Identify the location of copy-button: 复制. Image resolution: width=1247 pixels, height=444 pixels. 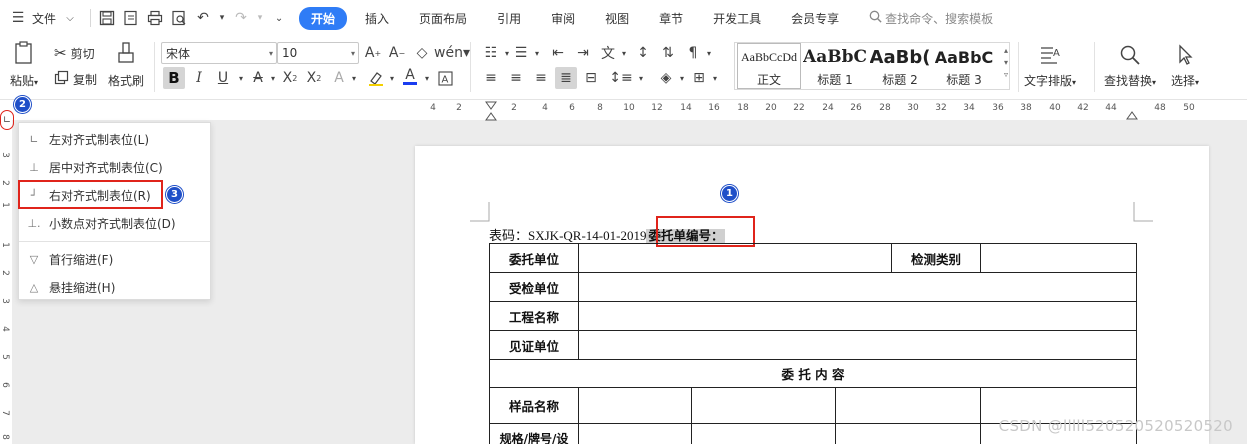
(75, 79).